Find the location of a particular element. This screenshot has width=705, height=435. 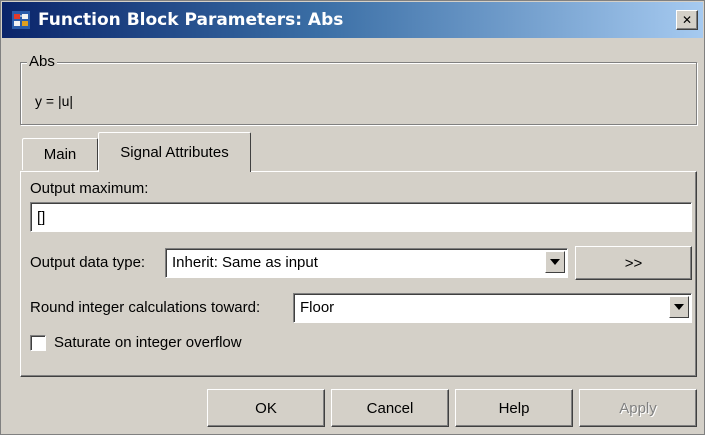

data-type-assistant-label: >> is located at coordinates (633, 263).